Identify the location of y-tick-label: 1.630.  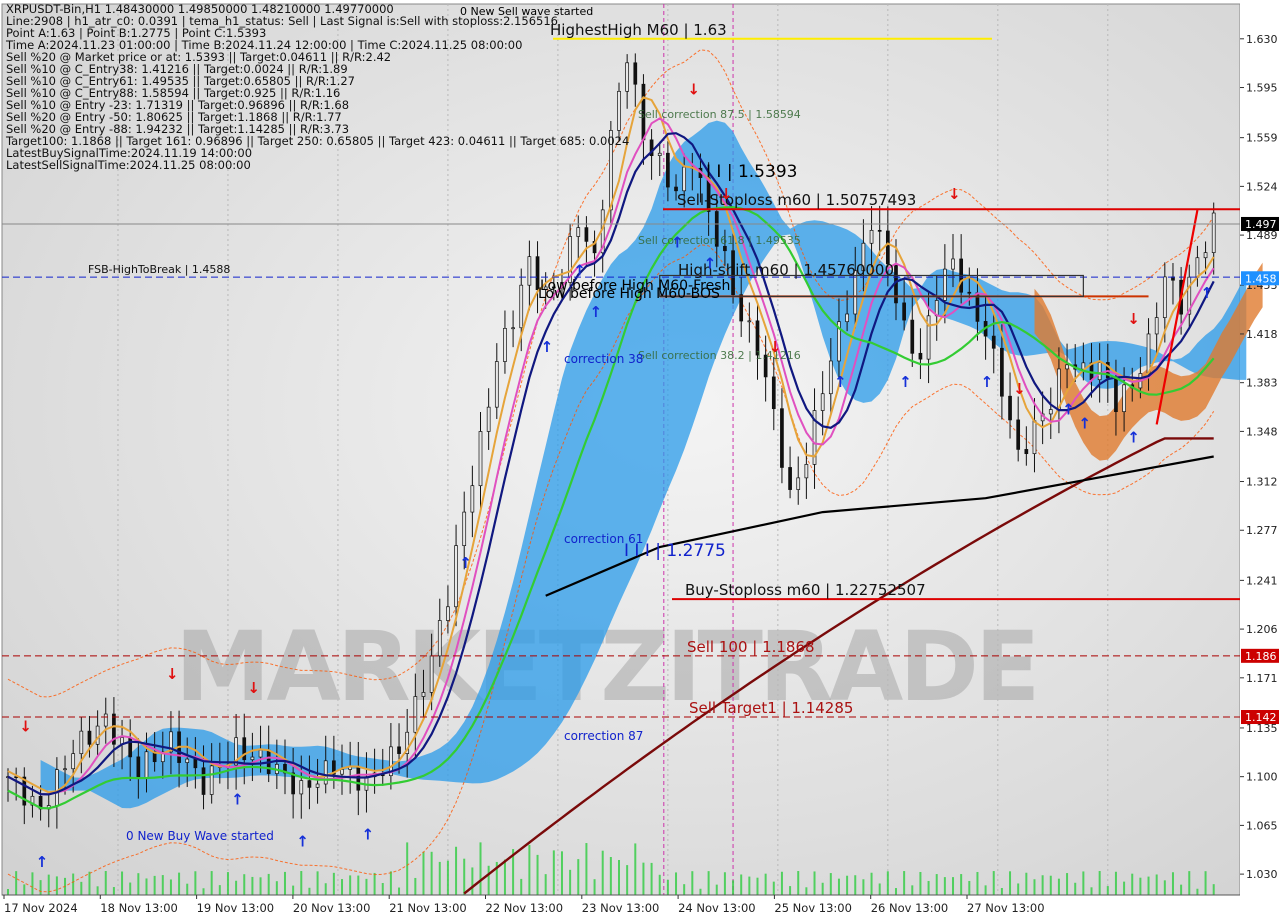
(1262, 39).